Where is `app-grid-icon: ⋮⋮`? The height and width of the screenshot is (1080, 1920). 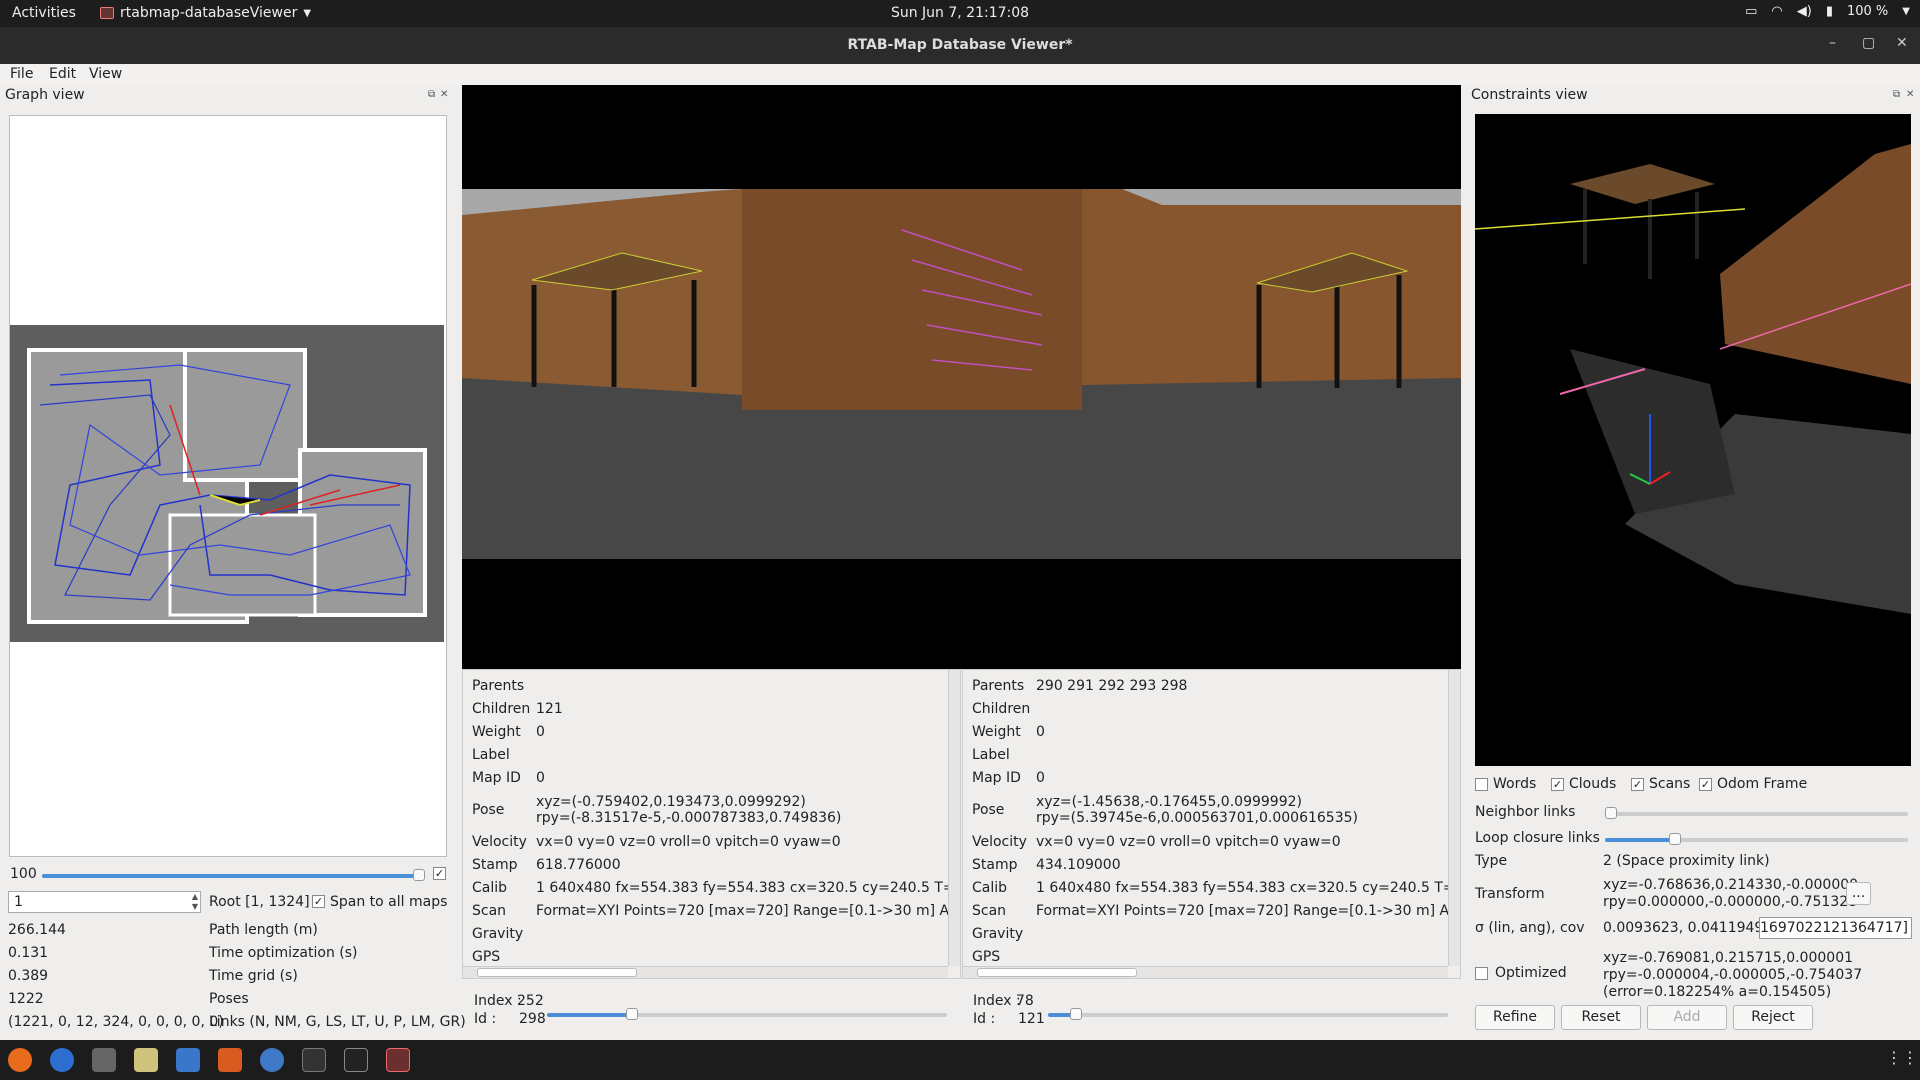 app-grid-icon: ⋮⋮ is located at coordinates (1902, 1060).